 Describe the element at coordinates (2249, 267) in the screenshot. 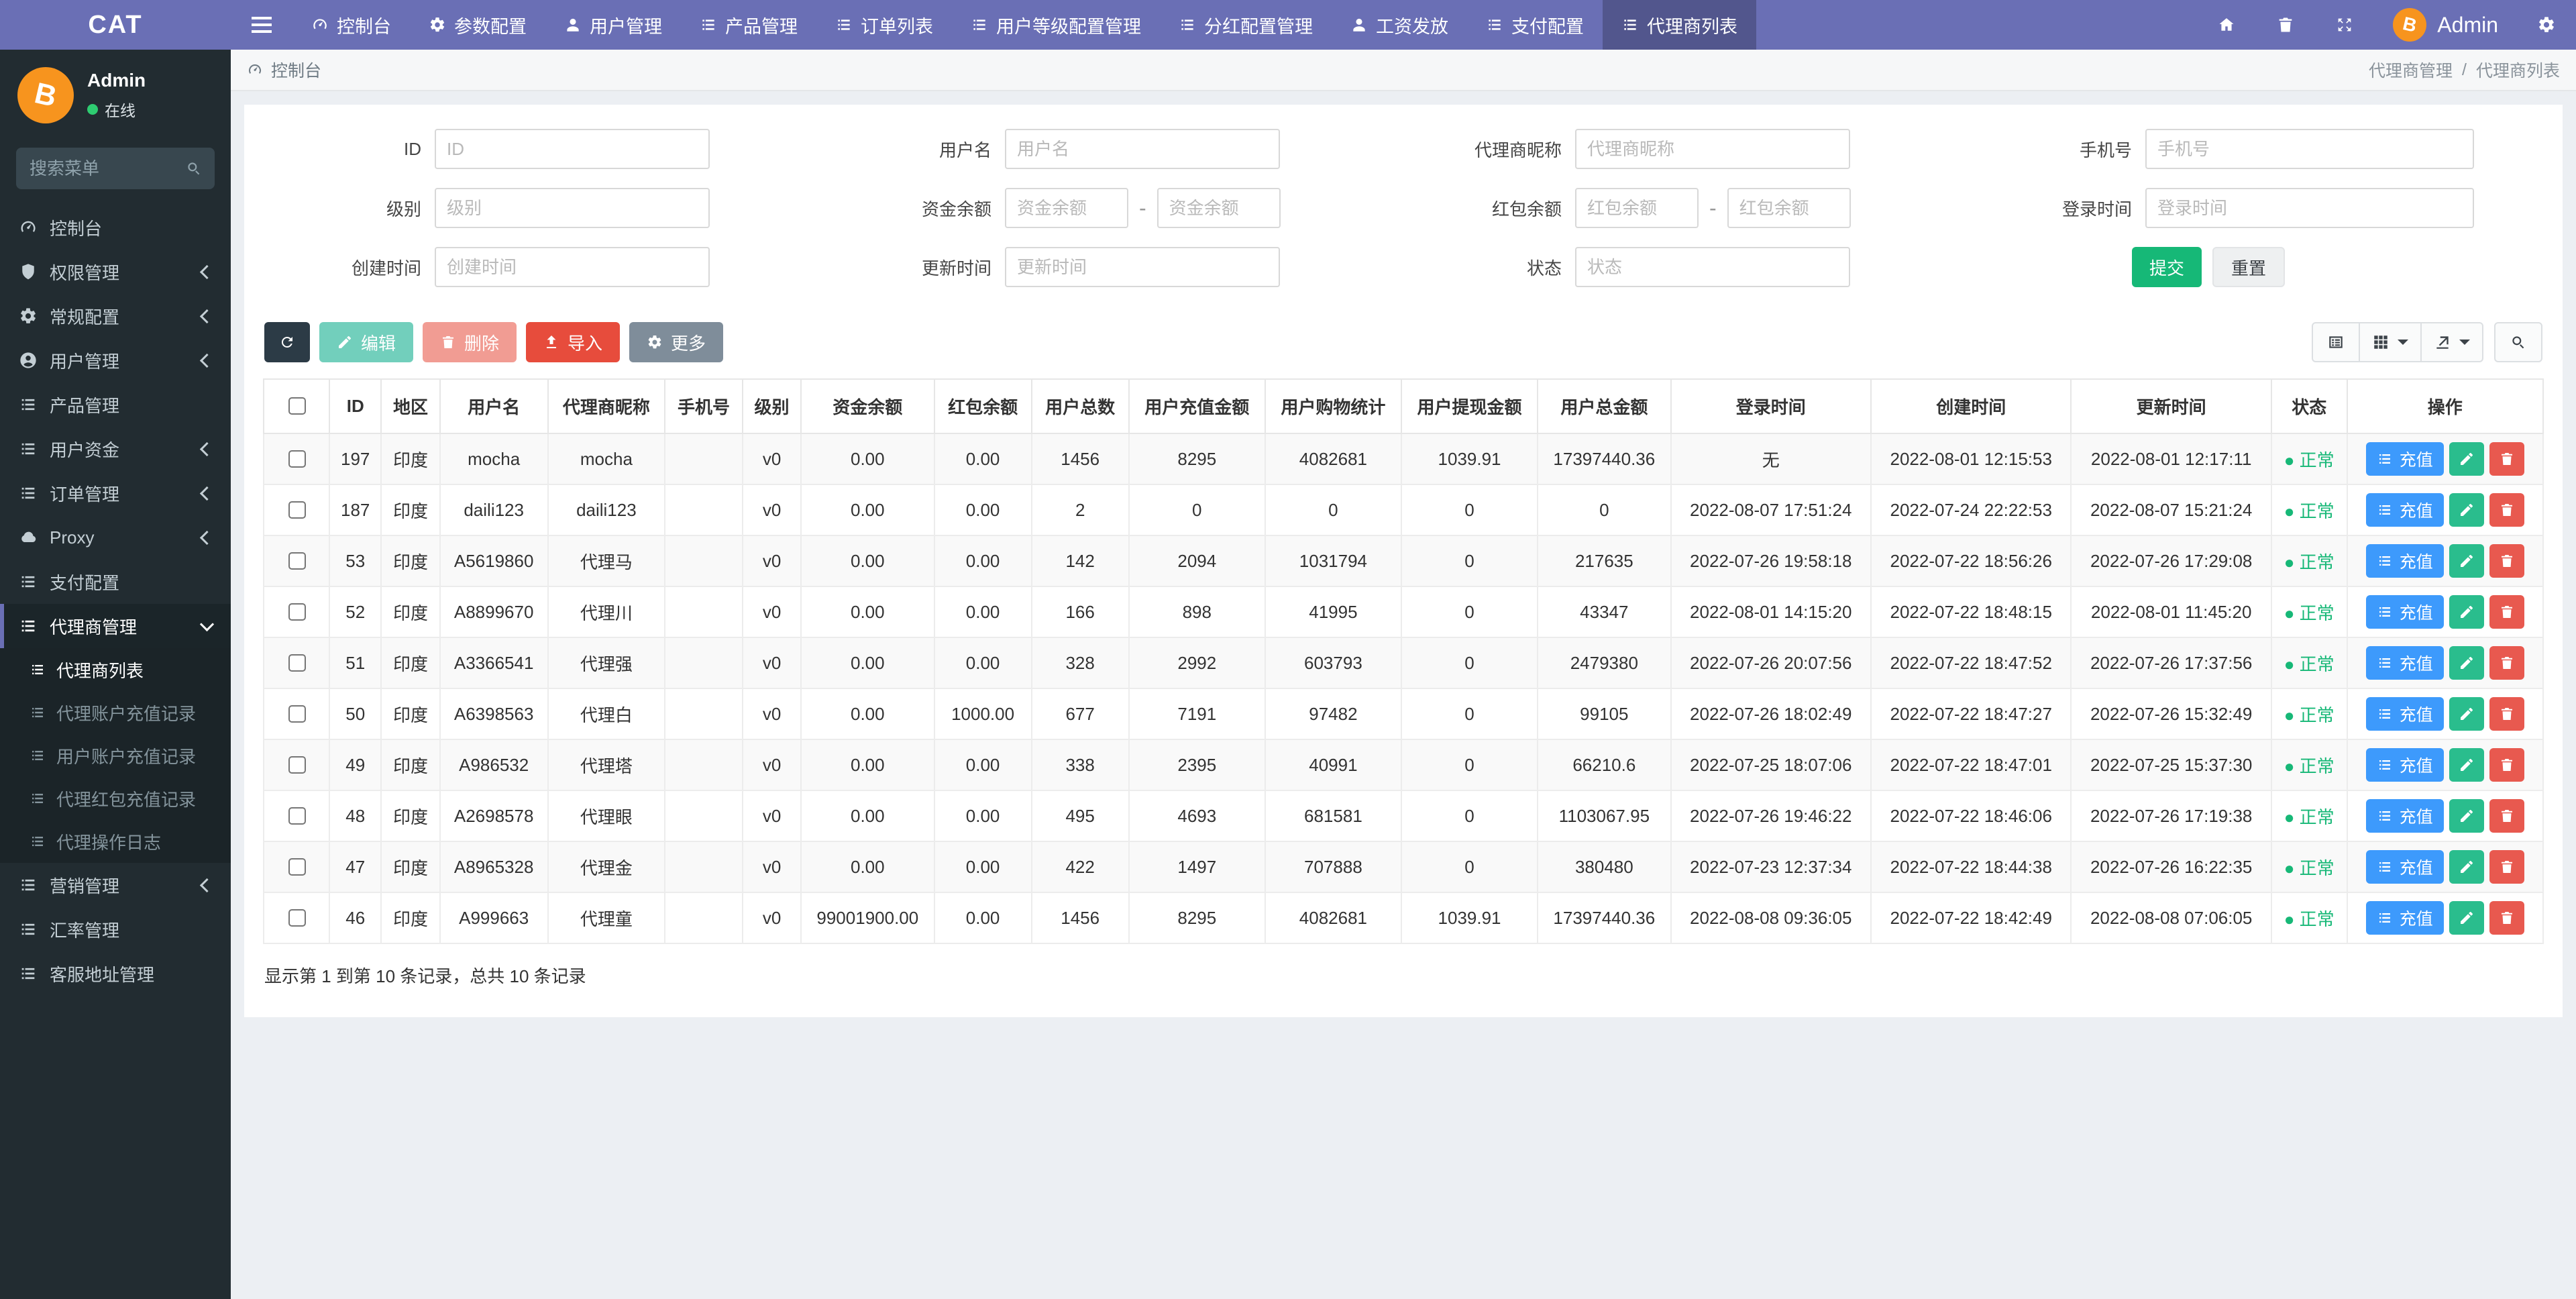

I see `reset-button: 重置` at that location.